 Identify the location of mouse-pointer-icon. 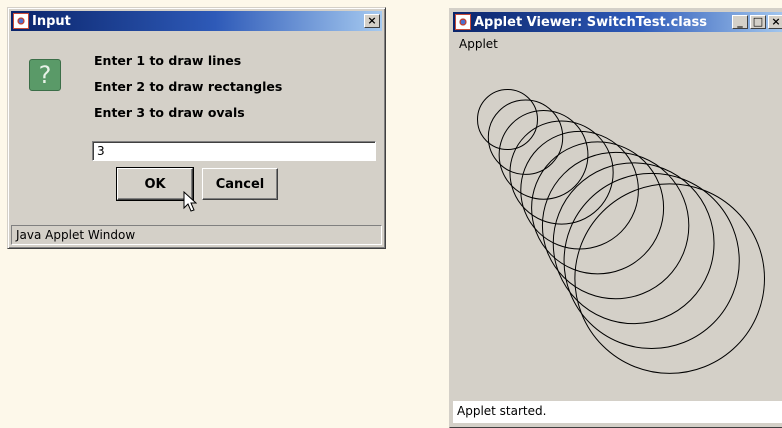
(190, 201).